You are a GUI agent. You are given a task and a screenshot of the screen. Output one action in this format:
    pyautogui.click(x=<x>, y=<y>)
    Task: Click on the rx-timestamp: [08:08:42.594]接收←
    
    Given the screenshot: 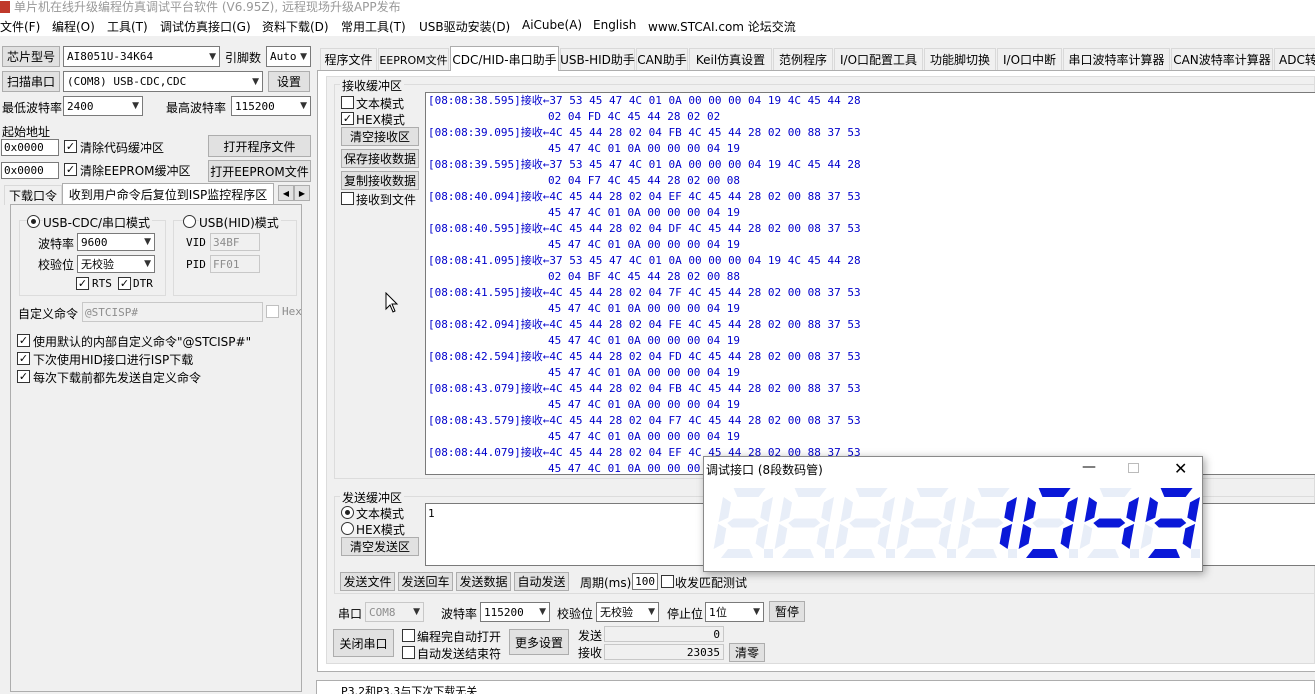 What is the action you would take?
    pyautogui.click(x=489, y=356)
    